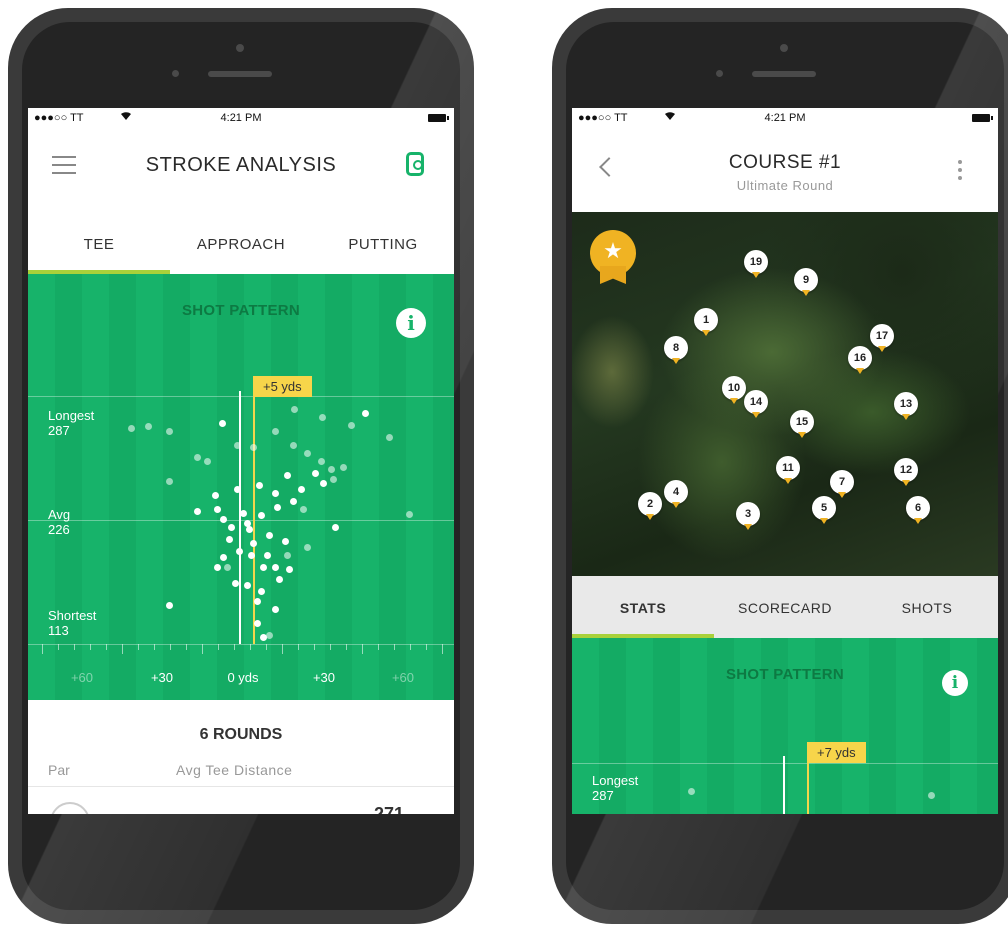 This screenshot has height=925, width=1008. What do you see at coordinates (785, 726) in the screenshot?
I see `shot-pattern-panel: SHOT PATTERN i Longest 287 +7 yds` at bounding box center [785, 726].